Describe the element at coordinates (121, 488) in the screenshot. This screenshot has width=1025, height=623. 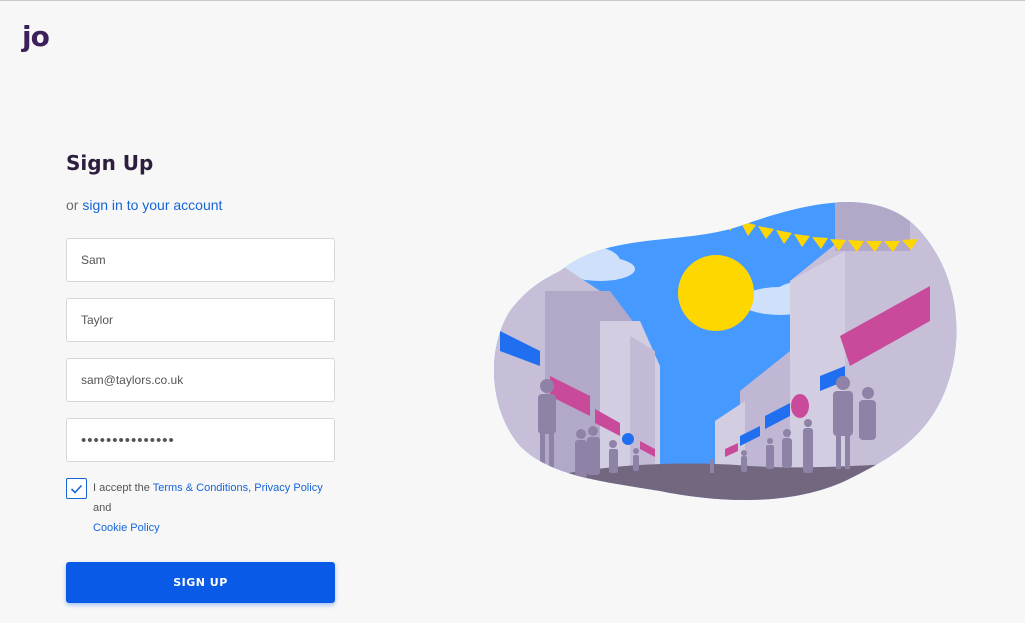
I see `terms-prefix: I accept the` at that location.